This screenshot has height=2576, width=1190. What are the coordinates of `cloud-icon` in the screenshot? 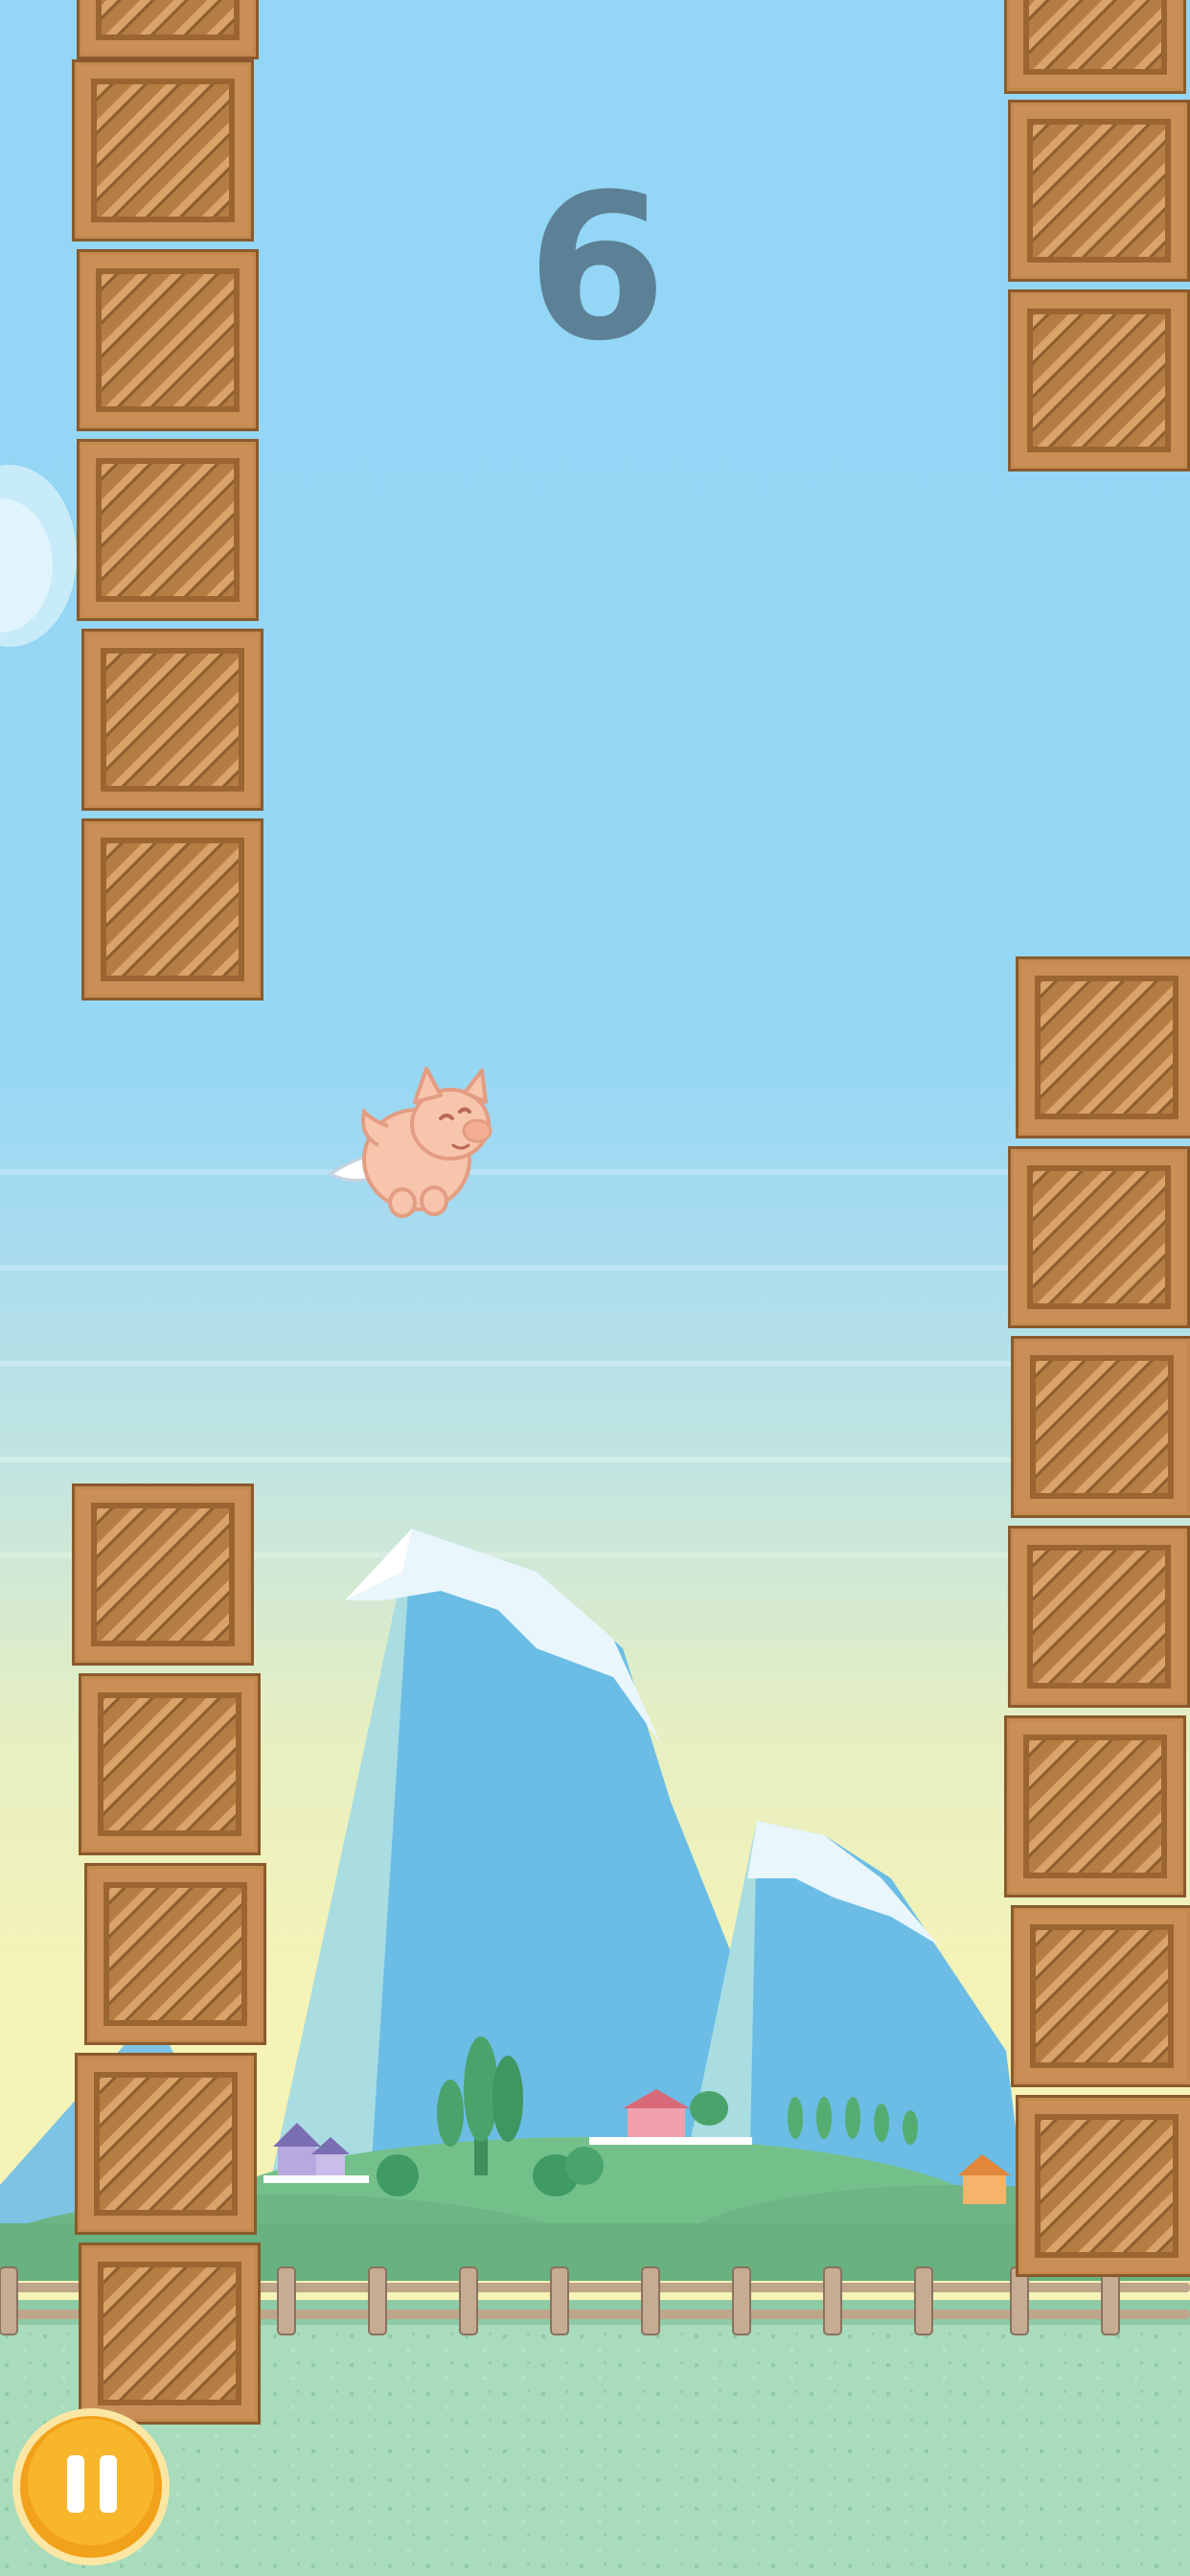 It's located at (39, 556).